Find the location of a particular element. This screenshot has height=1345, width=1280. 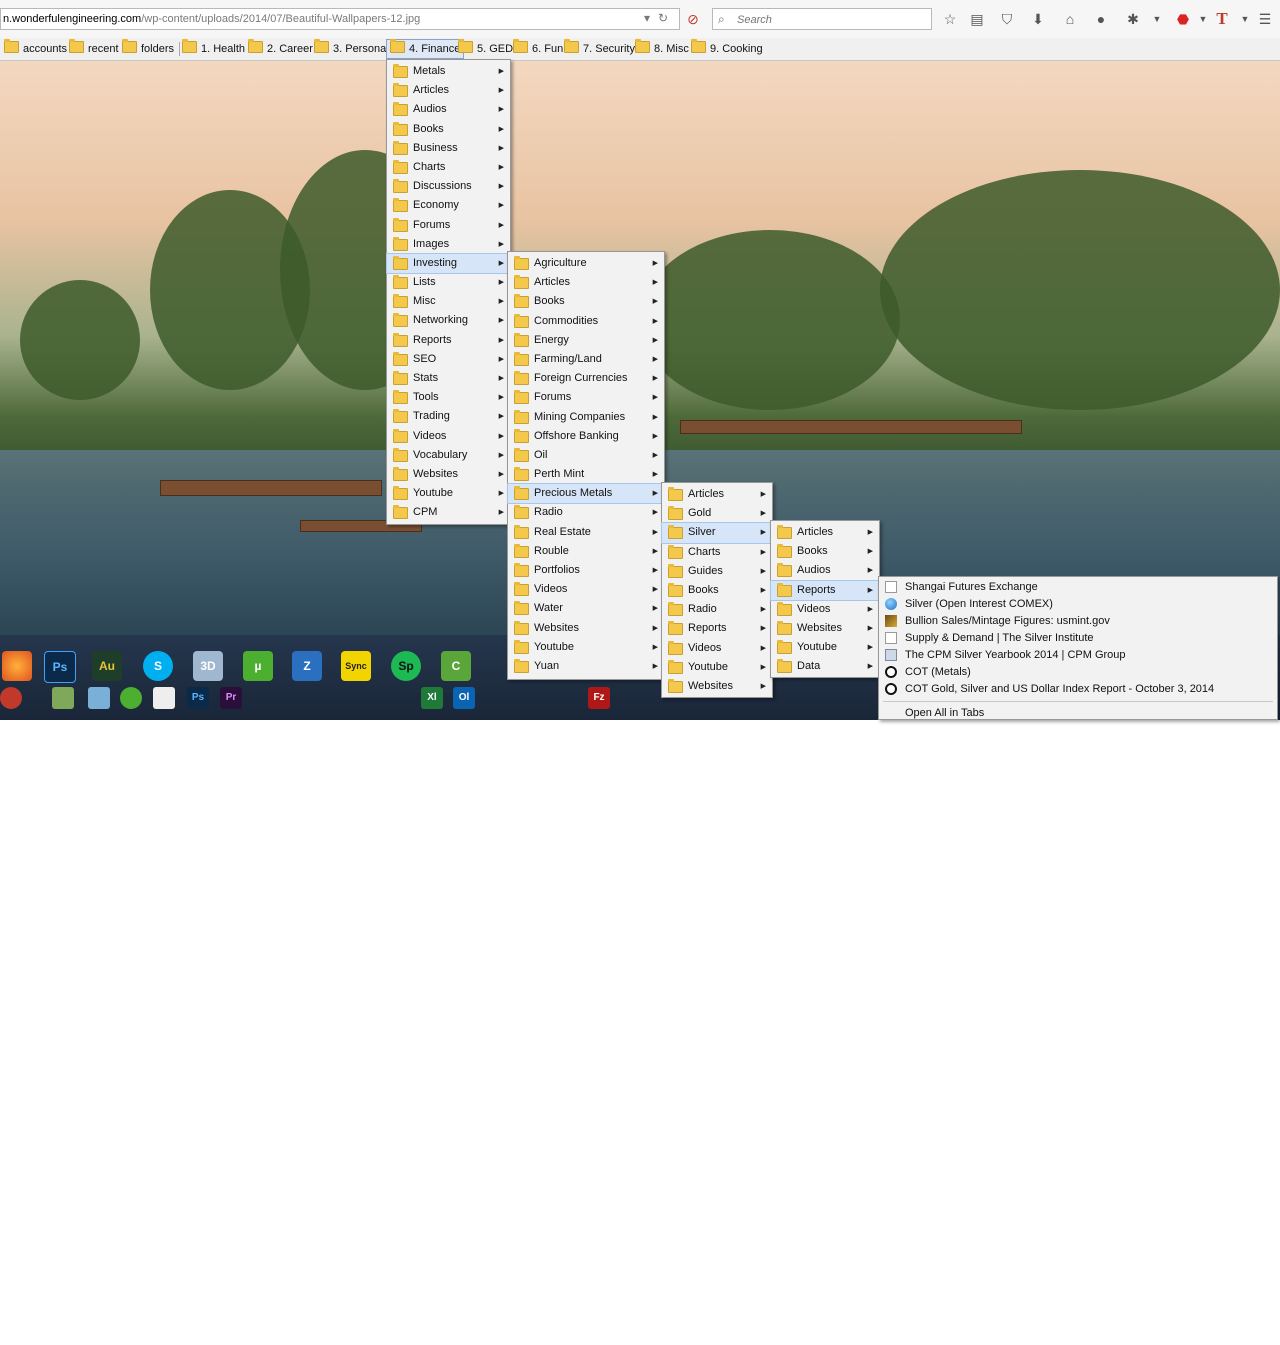

investing-item-mining-companies: Mining Companies ▶ is located at coordinates (586, 417).